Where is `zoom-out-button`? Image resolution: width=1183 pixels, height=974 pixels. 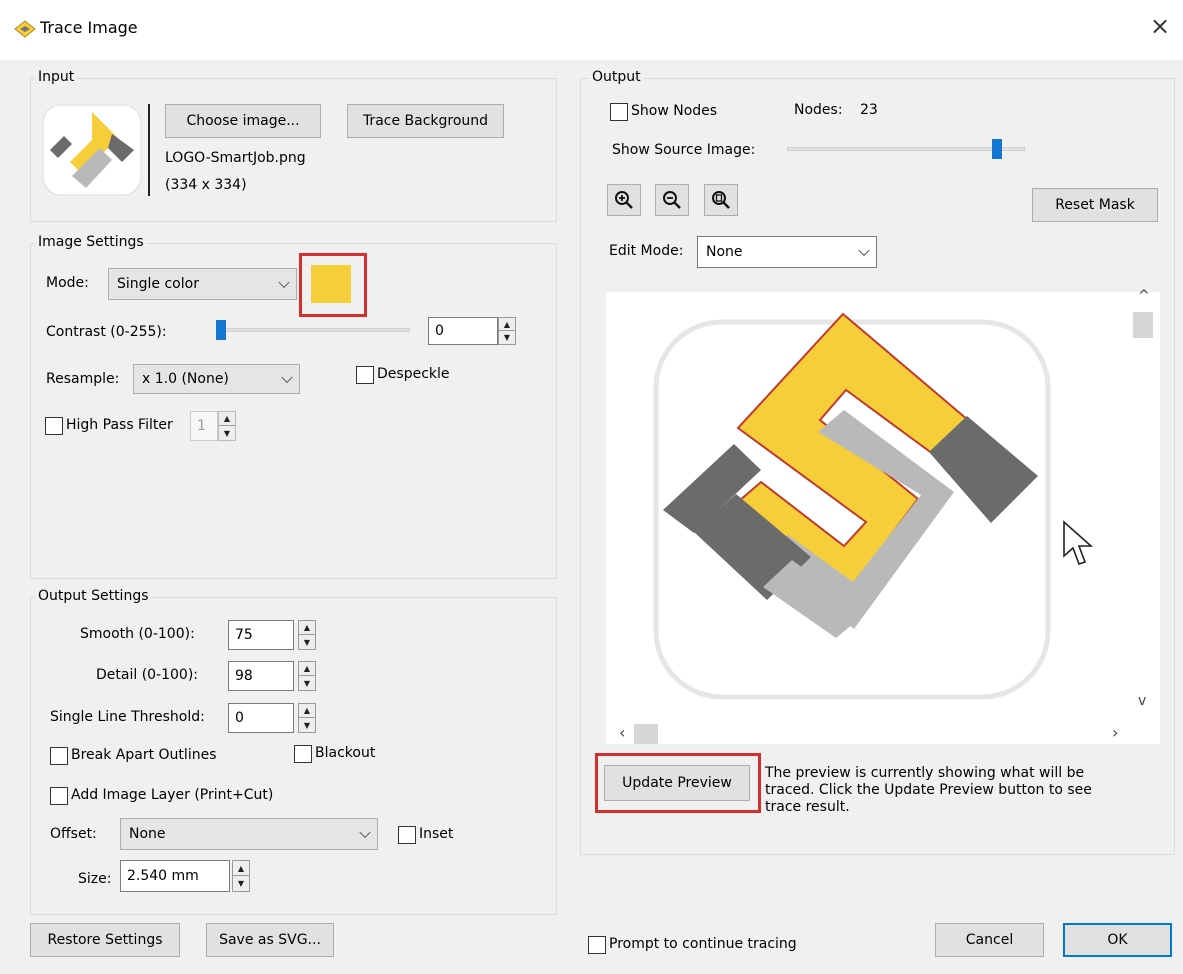 zoom-out-button is located at coordinates (672, 200).